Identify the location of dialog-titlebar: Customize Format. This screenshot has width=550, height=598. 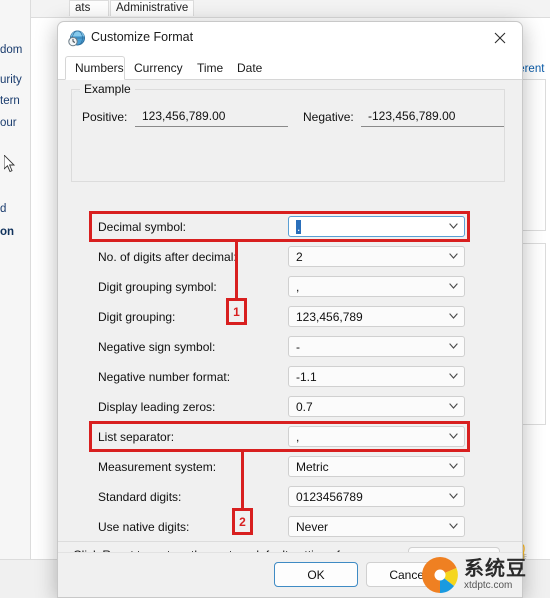
(290, 38).